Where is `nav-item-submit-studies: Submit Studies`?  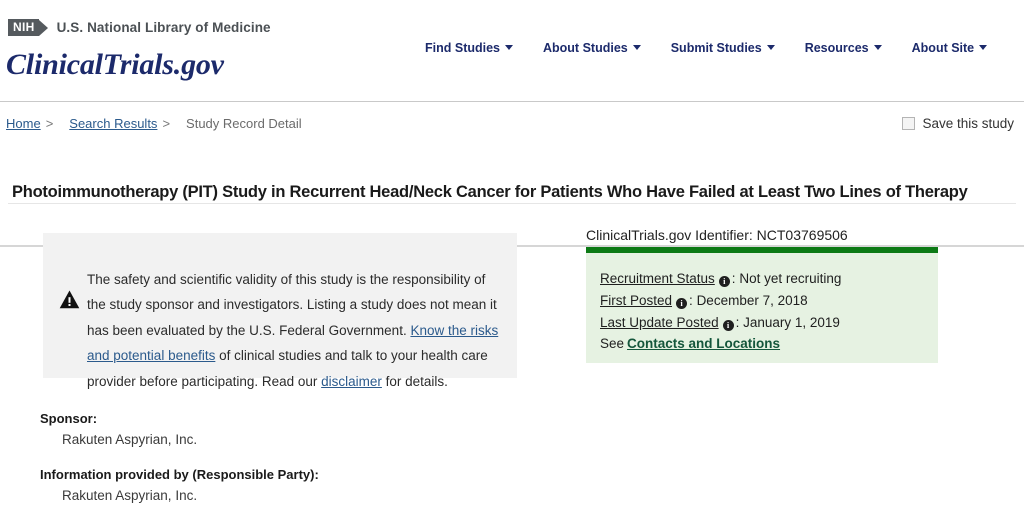 nav-item-submit-studies: Submit Studies is located at coordinates (734, 48).